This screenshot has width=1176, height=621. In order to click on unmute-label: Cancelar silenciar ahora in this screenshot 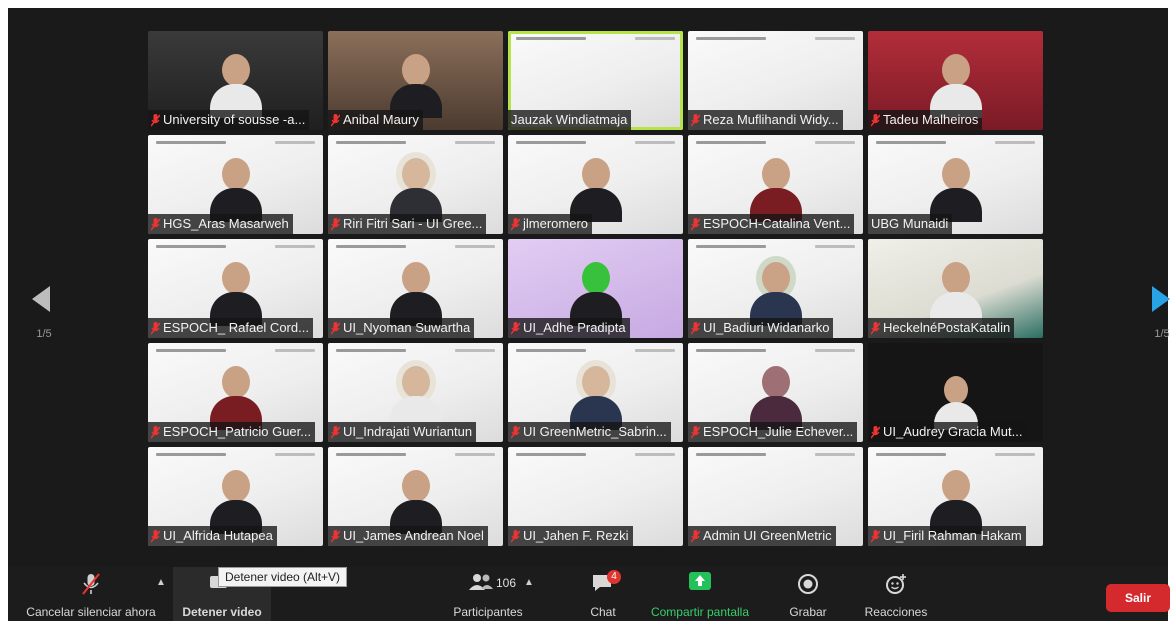, I will do `click(91, 612)`.